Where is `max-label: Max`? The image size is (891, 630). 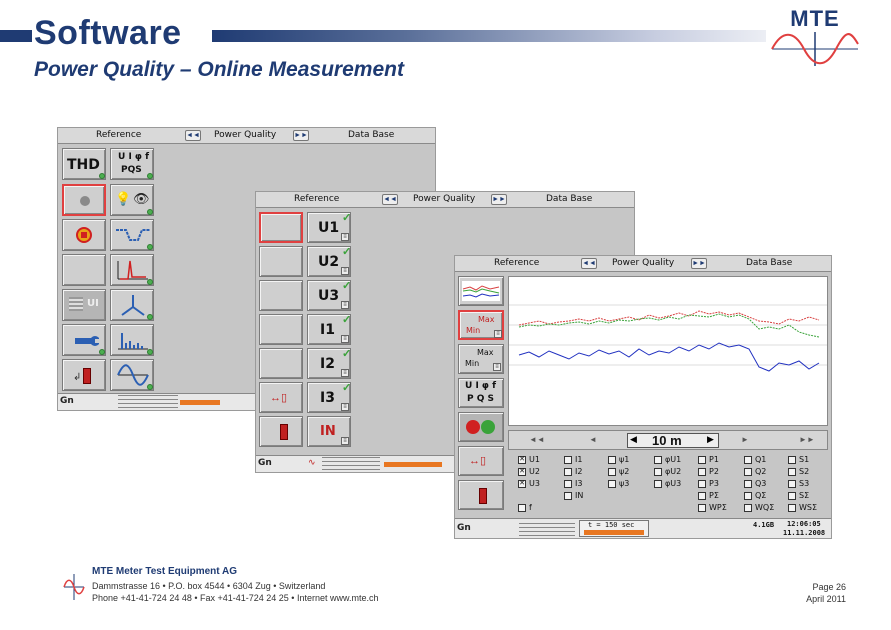
max-label: Max is located at coordinates (486, 319).